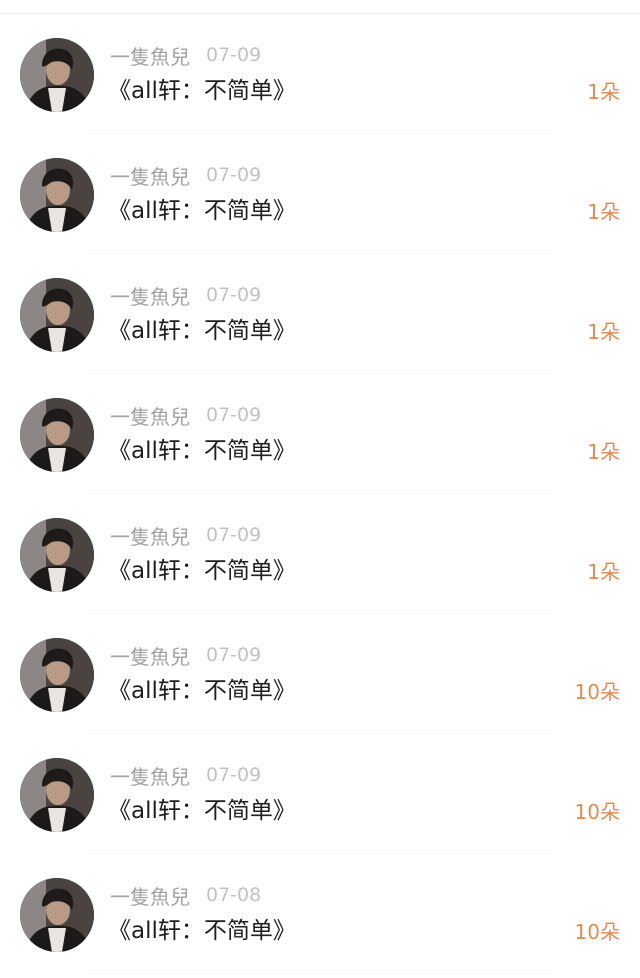  Describe the element at coordinates (234, 895) in the screenshot. I see `date: 07-08` at that location.